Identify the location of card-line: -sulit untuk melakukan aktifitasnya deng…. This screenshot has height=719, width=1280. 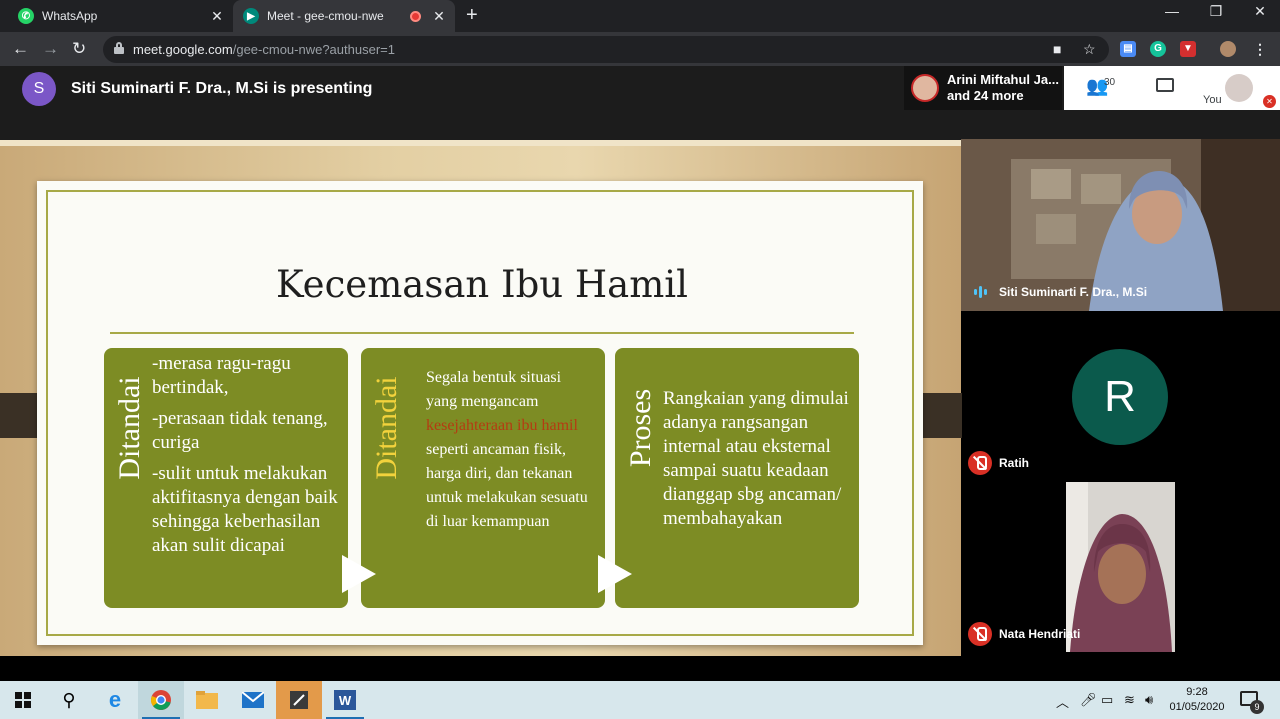
(245, 509).